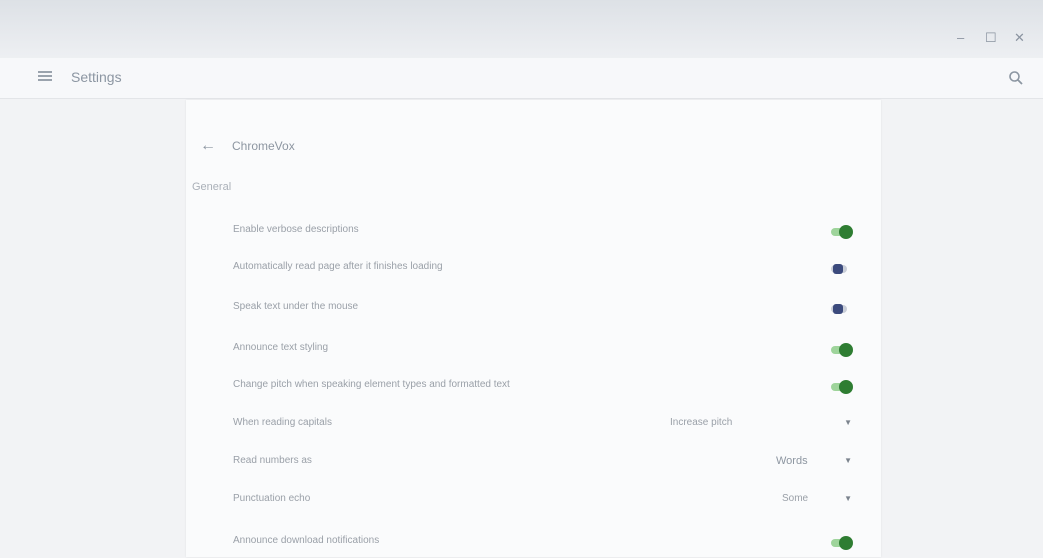  Describe the element at coordinates (272, 498) in the screenshot. I see `setting-label: Punctuation echo` at that location.